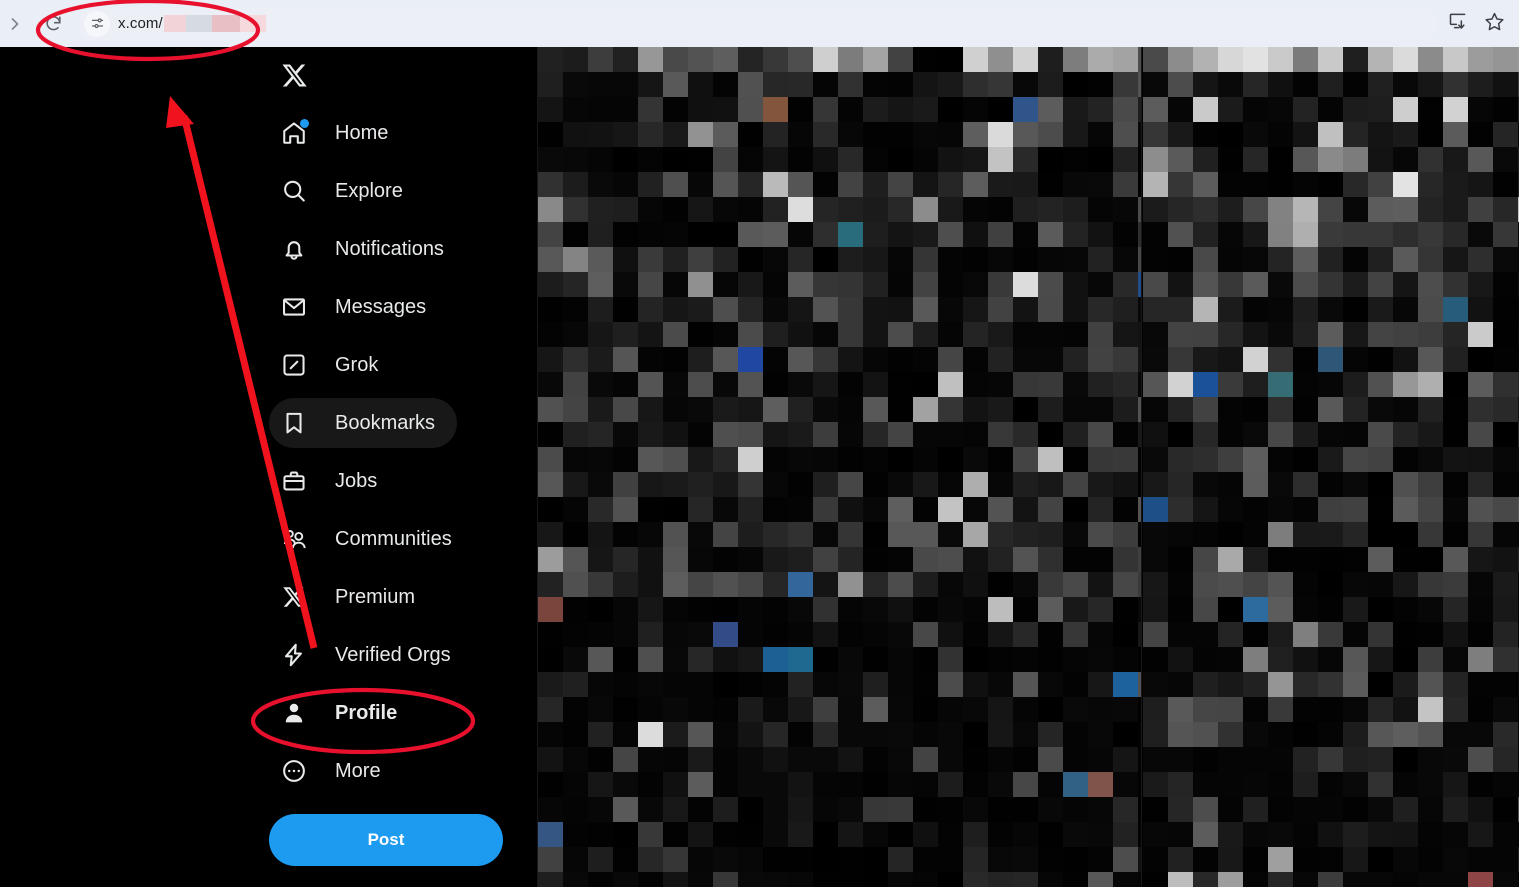 The width and height of the screenshot is (1519, 887). I want to click on site-settings-sliders-icon, so click(97, 23).